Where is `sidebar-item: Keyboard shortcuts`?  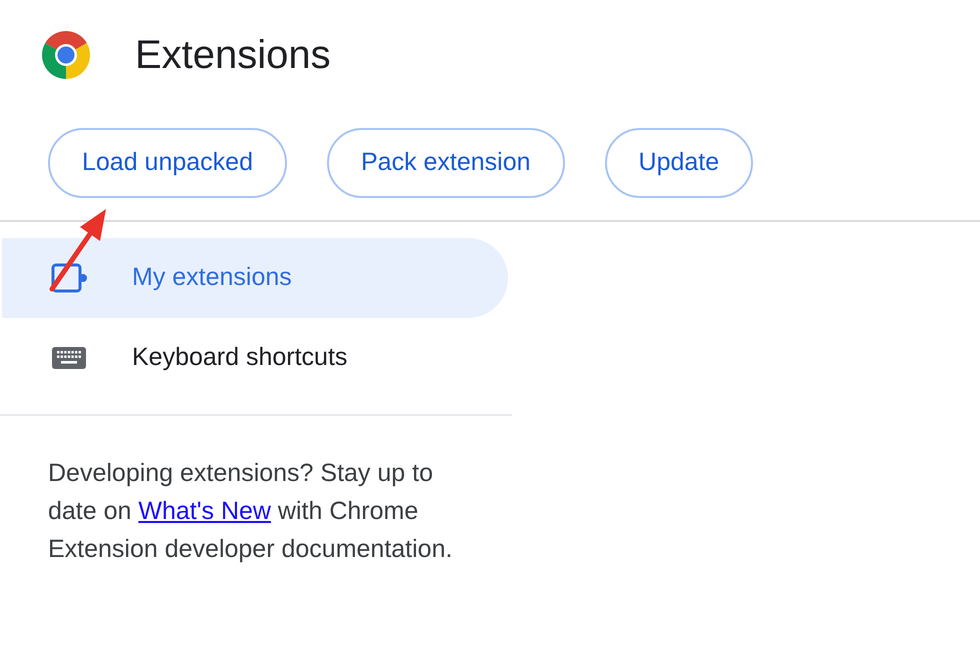 sidebar-item: Keyboard shortcuts is located at coordinates (255, 358).